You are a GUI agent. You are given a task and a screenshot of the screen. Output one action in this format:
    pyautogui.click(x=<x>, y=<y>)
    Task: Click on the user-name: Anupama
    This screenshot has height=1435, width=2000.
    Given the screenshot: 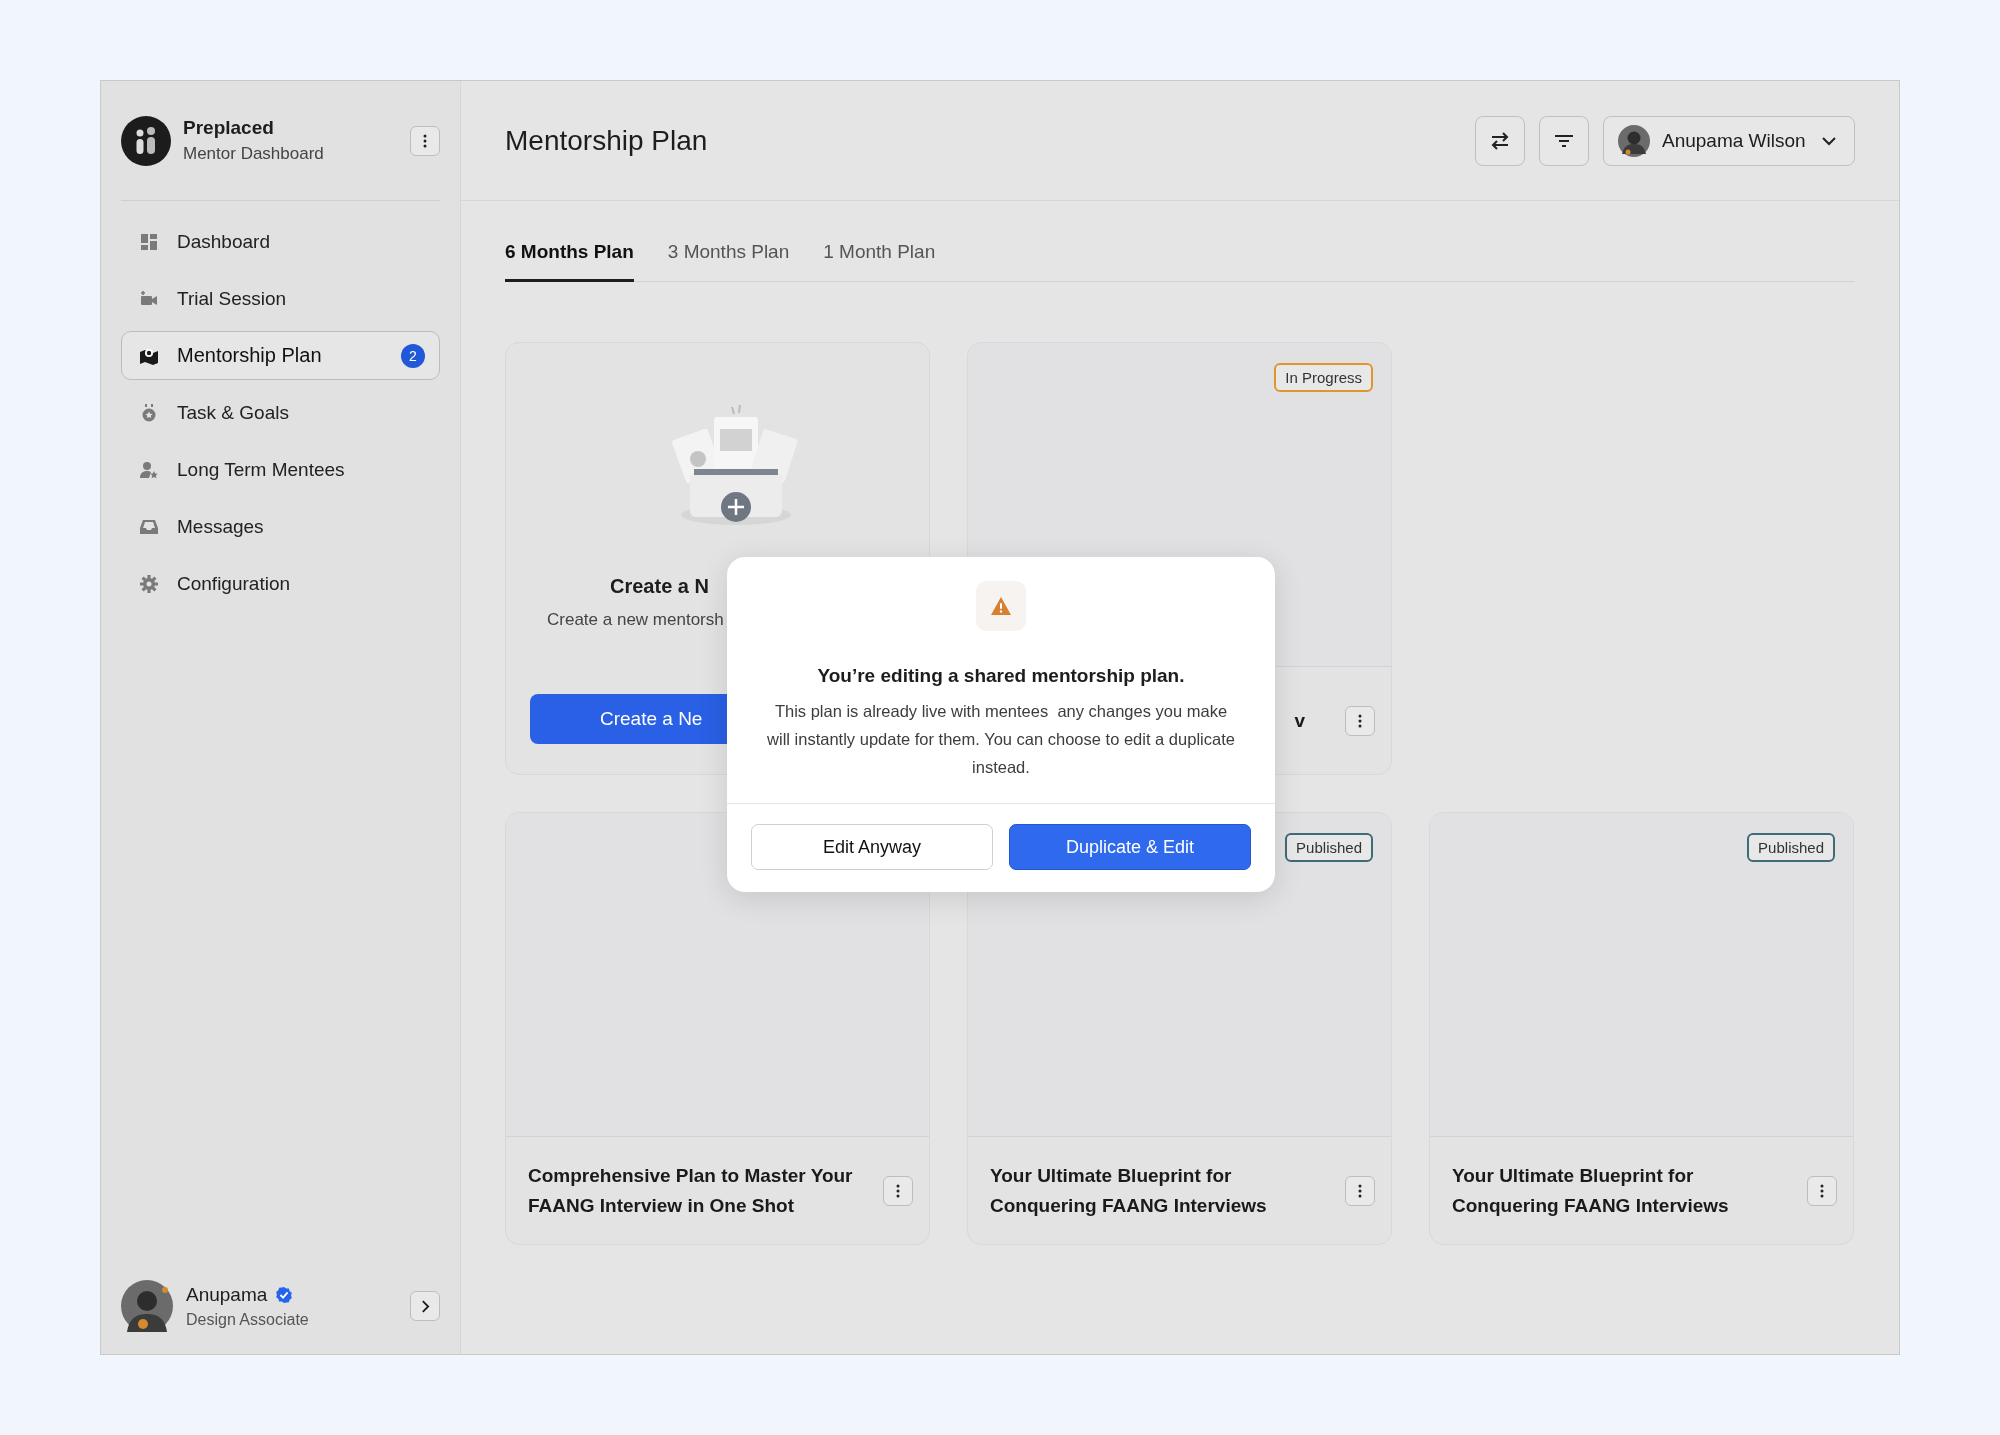 What is the action you would take?
    pyautogui.click(x=227, y=1294)
    